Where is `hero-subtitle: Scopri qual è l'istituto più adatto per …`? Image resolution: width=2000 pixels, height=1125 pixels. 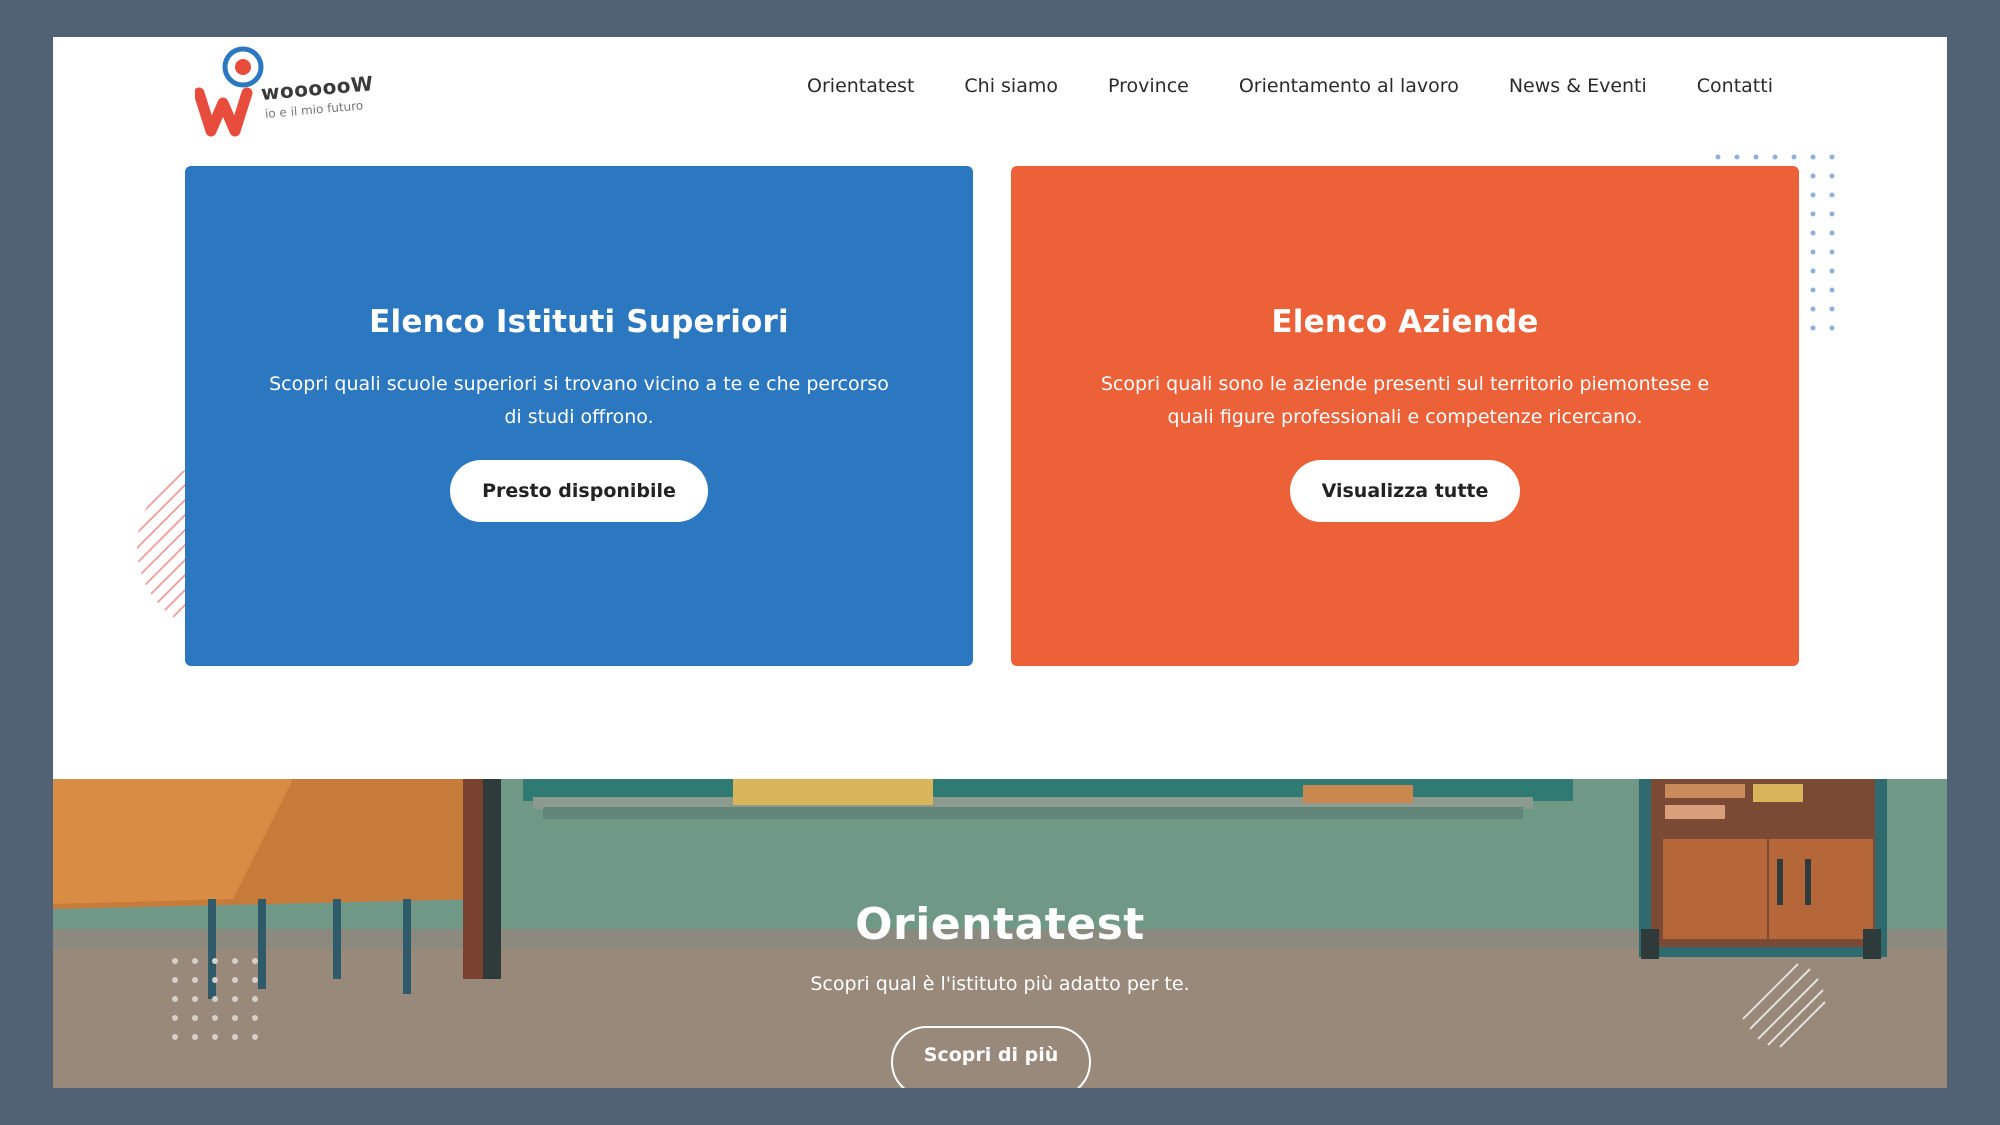
hero-subtitle: Scopri qual è l'istituto più adatto per … is located at coordinates (1000, 984).